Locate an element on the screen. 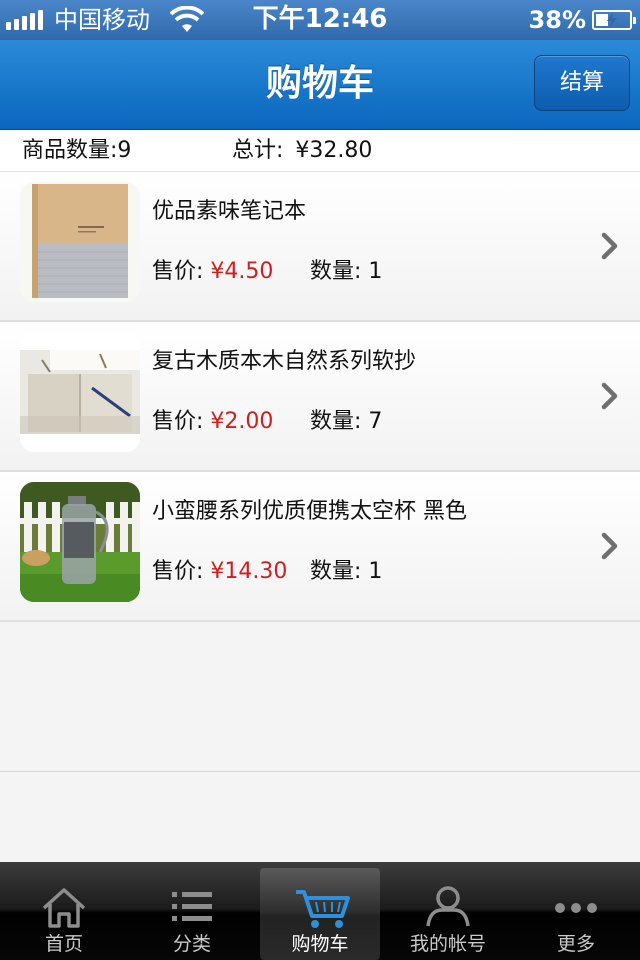 Image resolution: width=640 pixels, height=960 pixels. tab-category: 分类 is located at coordinates (192, 911).